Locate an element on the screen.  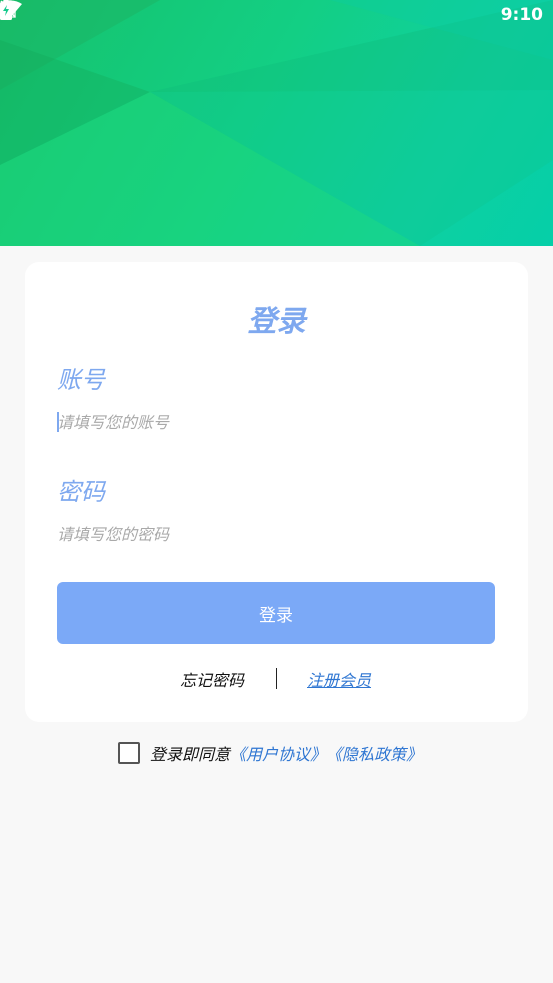
password-label: 密码 is located at coordinates (81, 492).